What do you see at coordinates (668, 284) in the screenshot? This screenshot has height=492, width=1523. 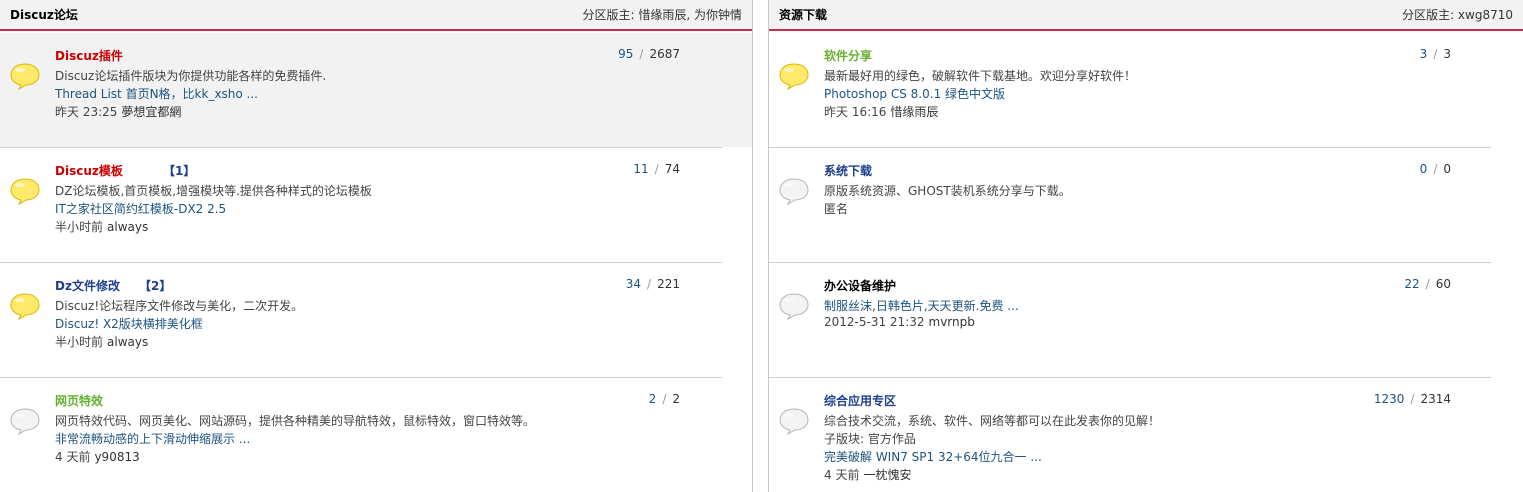 I see `post-count: 221` at bounding box center [668, 284].